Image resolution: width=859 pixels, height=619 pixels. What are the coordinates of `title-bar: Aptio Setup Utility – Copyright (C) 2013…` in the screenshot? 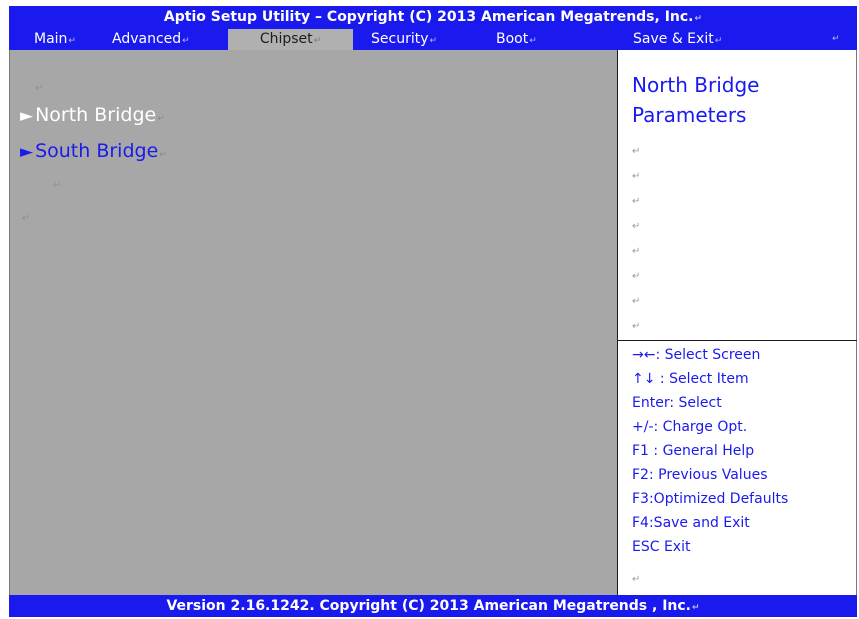 It's located at (433, 17).